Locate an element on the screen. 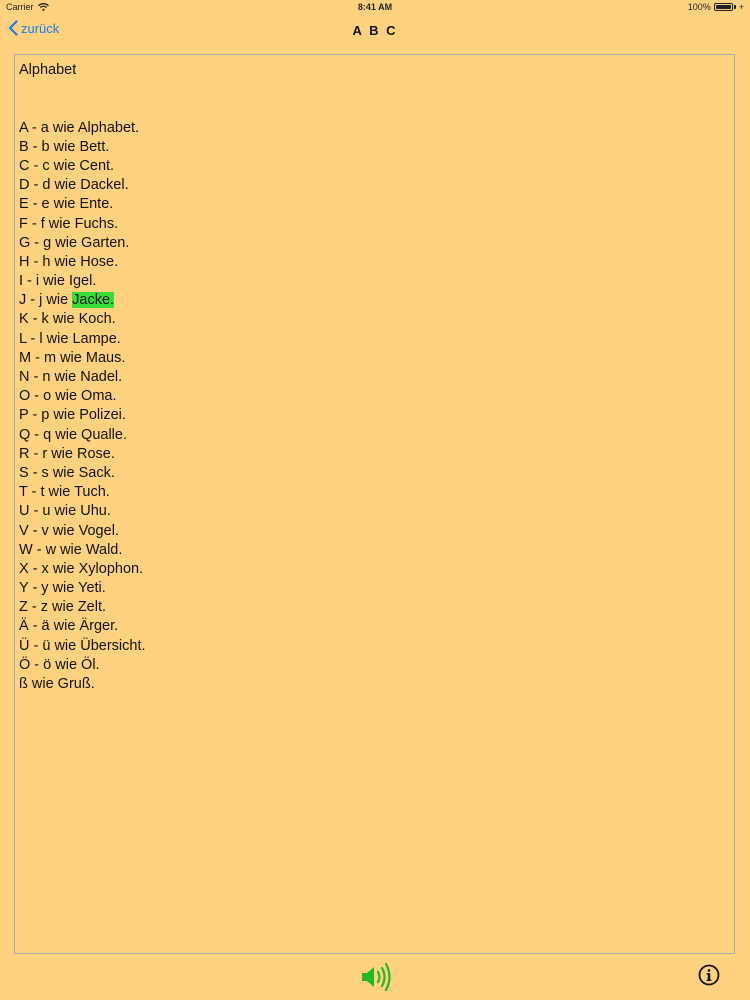 The image size is (750, 1000). line-prefix: R - r wie is located at coordinates (48, 453).